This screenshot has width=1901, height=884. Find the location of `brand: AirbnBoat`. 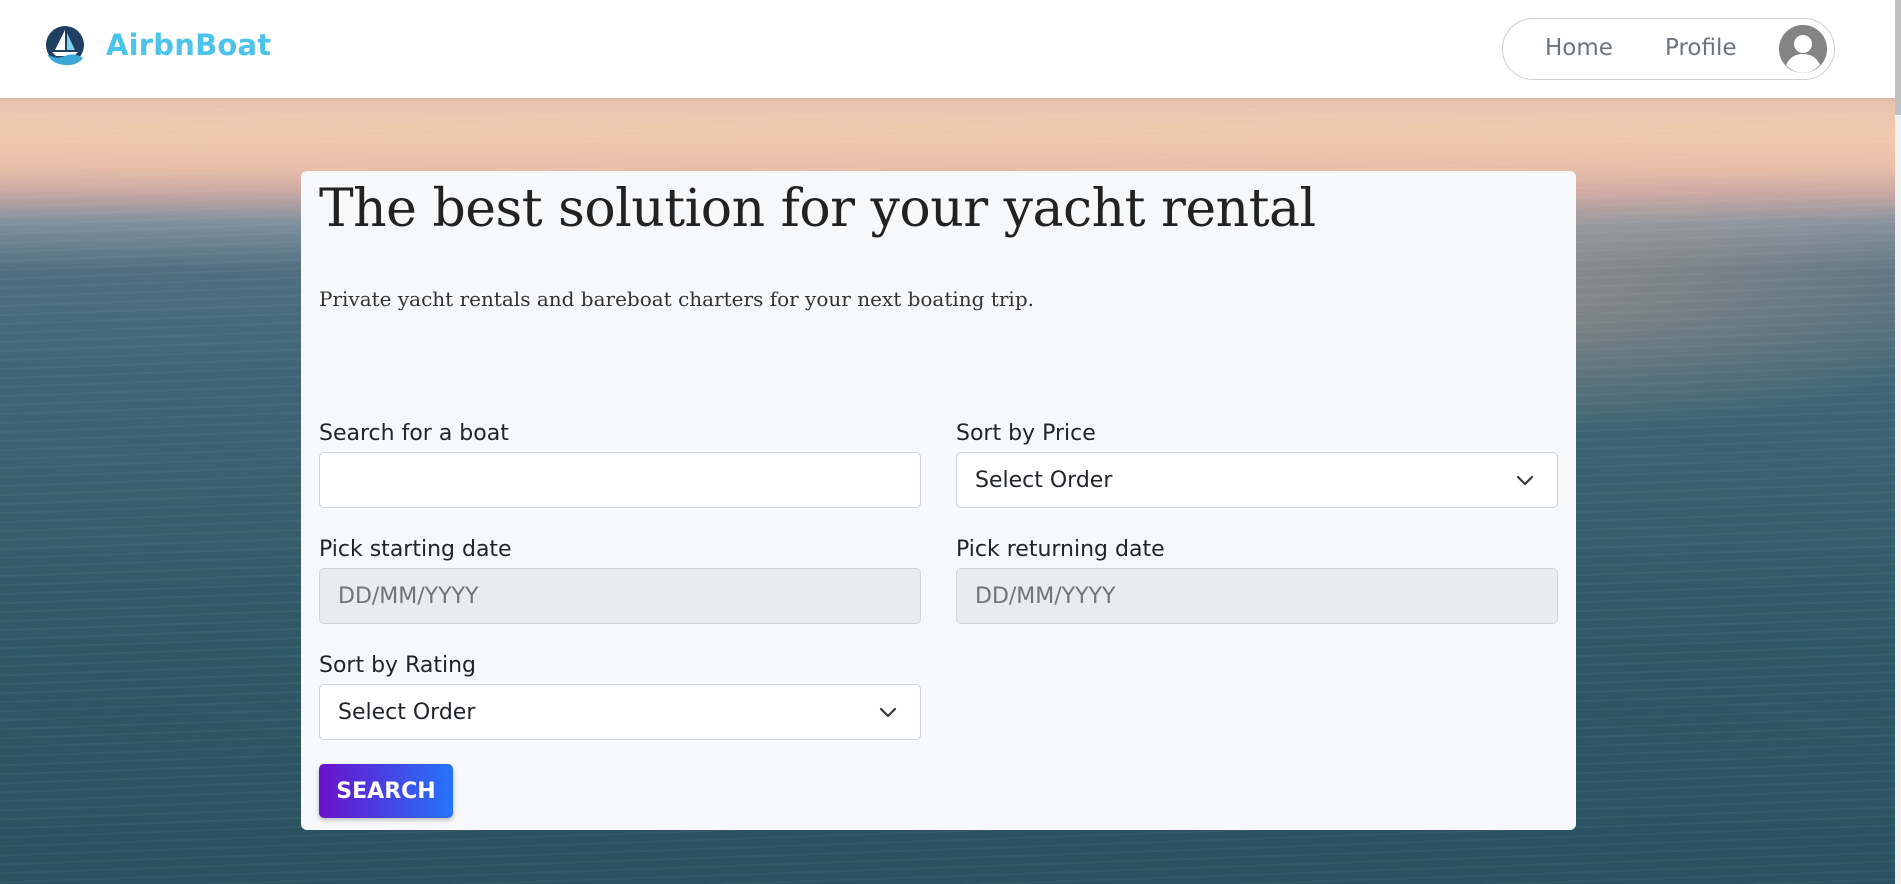

brand: AirbnBoat is located at coordinates (157, 45).